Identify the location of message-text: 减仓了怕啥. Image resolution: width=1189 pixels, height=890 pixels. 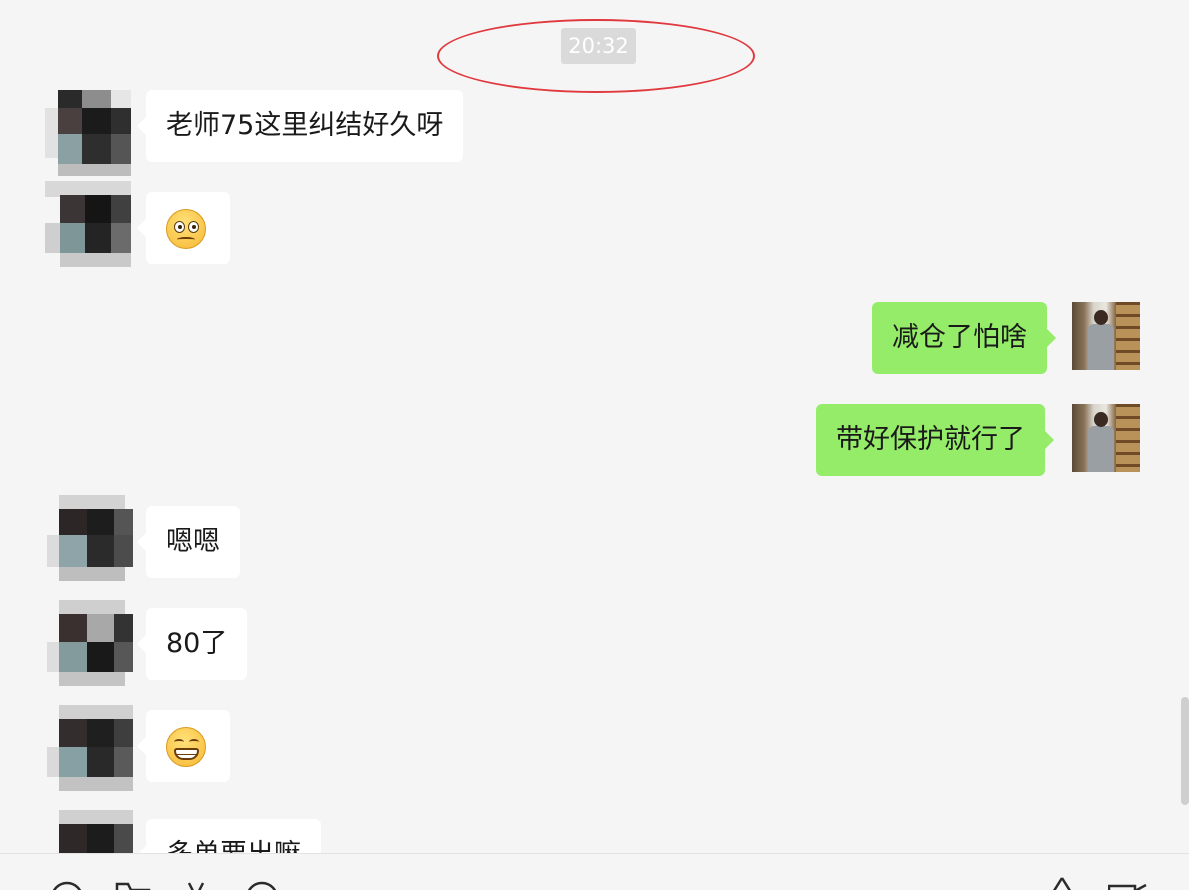
(959, 337).